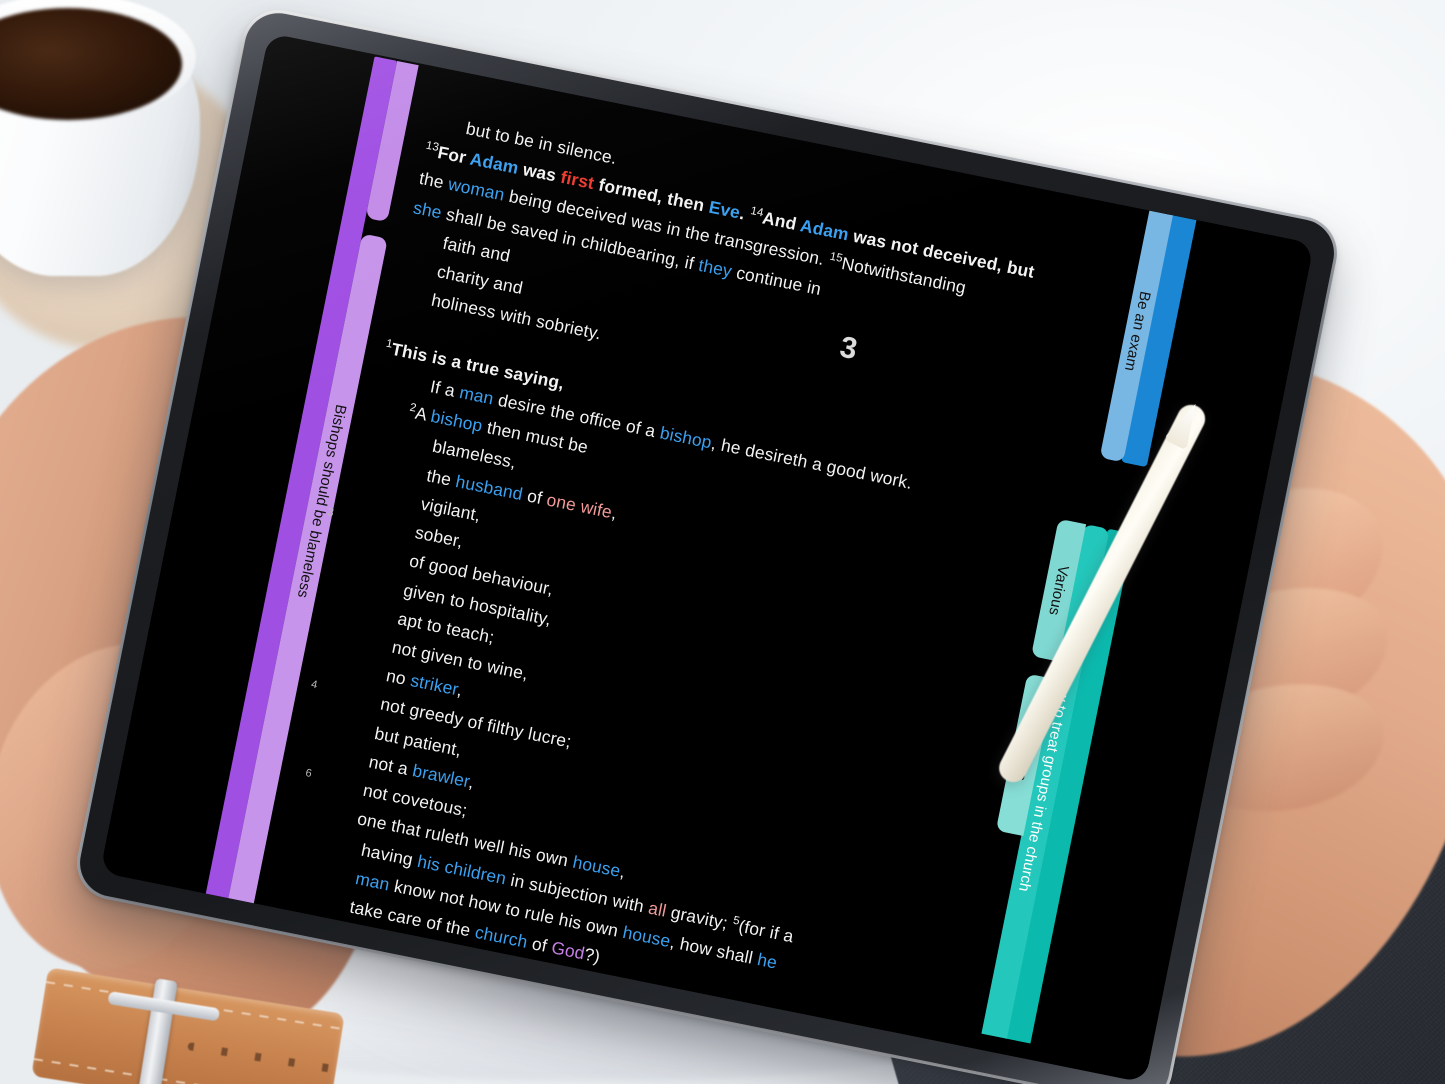 This screenshot has width=1445, height=1084. I want to click on margin-number-3: 3, so click(330, 513).